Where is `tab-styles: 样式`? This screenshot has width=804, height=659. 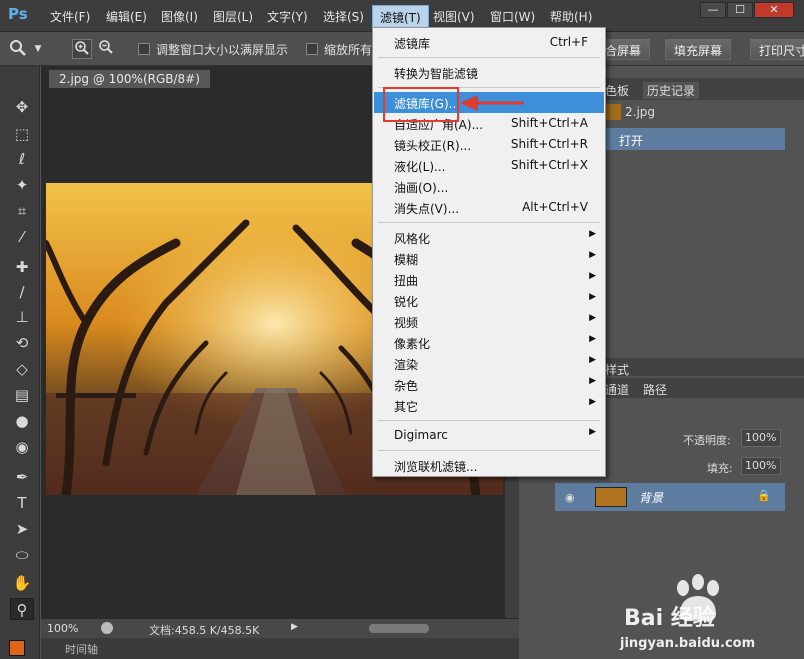
tab-styles: 样式 is located at coordinates (617, 369).